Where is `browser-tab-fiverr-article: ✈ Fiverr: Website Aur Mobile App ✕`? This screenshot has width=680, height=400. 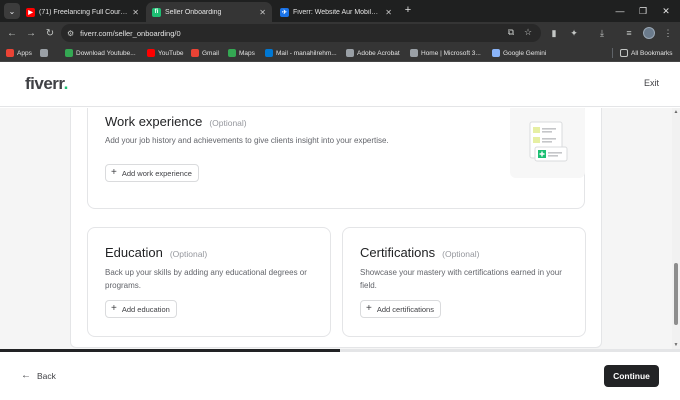 browser-tab-fiverr-article: ✈ Fiverr: Website Aur Mobile App ✕ is located at coordinates (336, 12).